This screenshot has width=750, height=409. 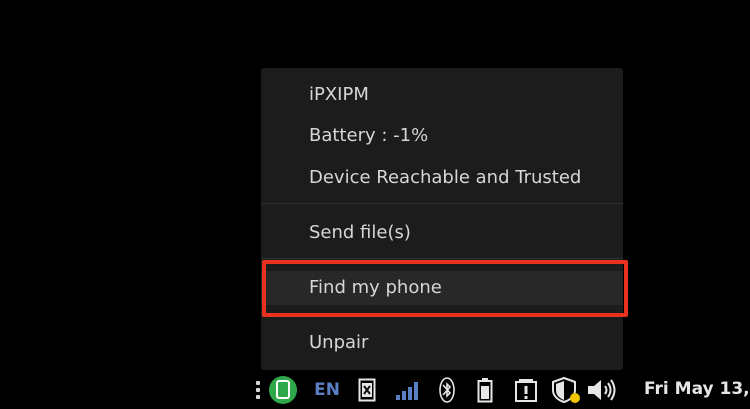 What do you see at coordinates (442, 233) in the screenshot?
I see `menu-item-send-files: Send file(s)` at bounding box center [442, 233].